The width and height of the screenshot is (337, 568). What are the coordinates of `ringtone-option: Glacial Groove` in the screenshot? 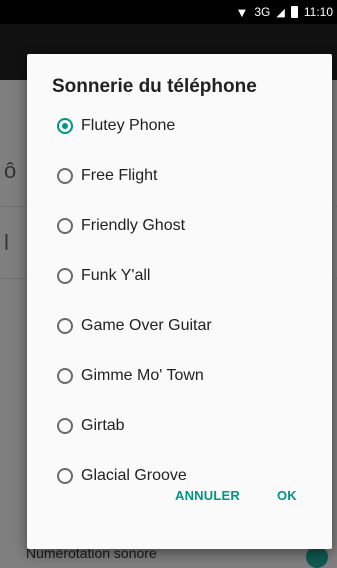 It's located at (122, 474).